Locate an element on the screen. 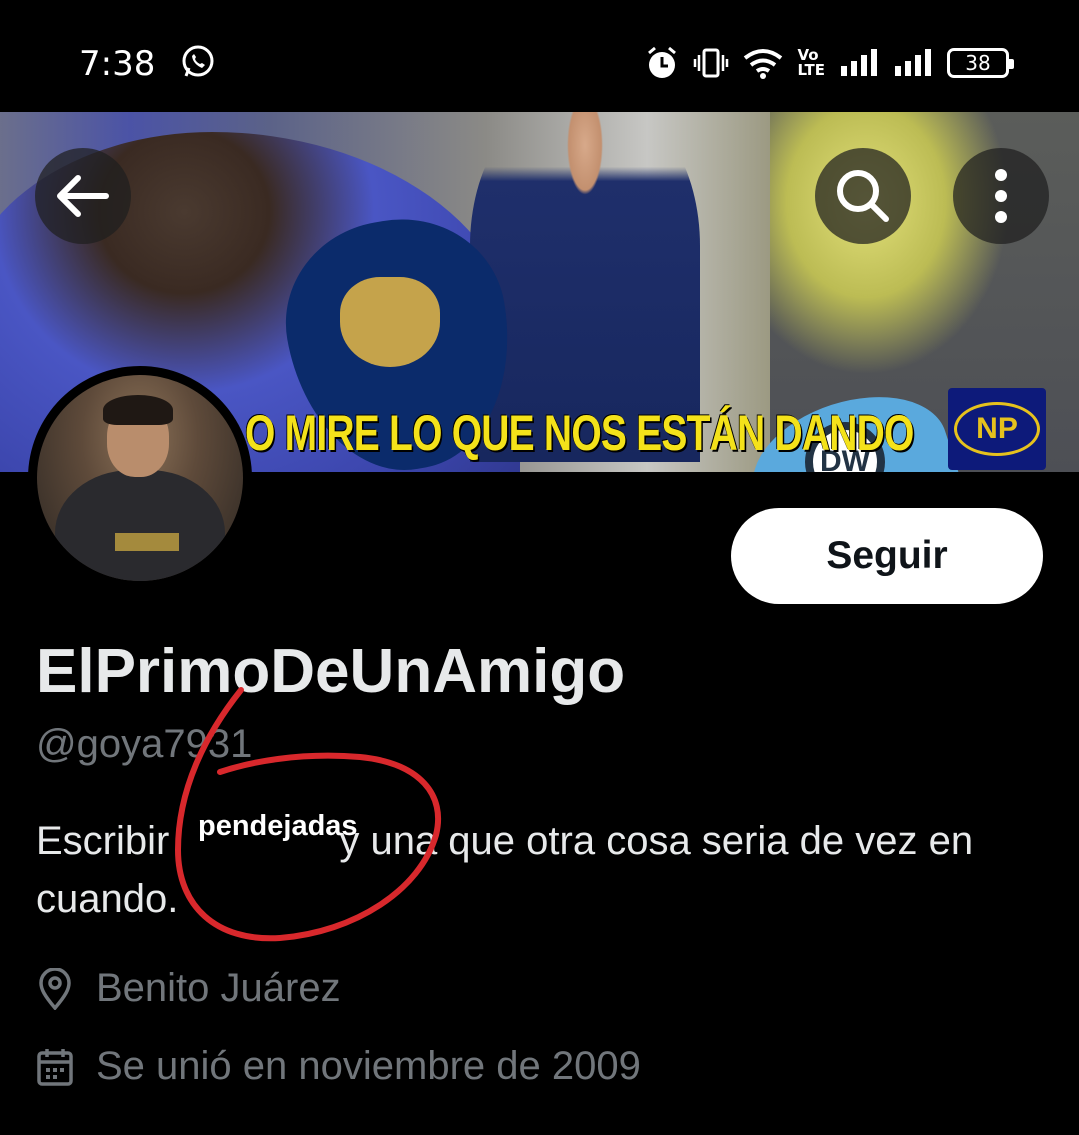  search-button is located at coordinates (863, 196).